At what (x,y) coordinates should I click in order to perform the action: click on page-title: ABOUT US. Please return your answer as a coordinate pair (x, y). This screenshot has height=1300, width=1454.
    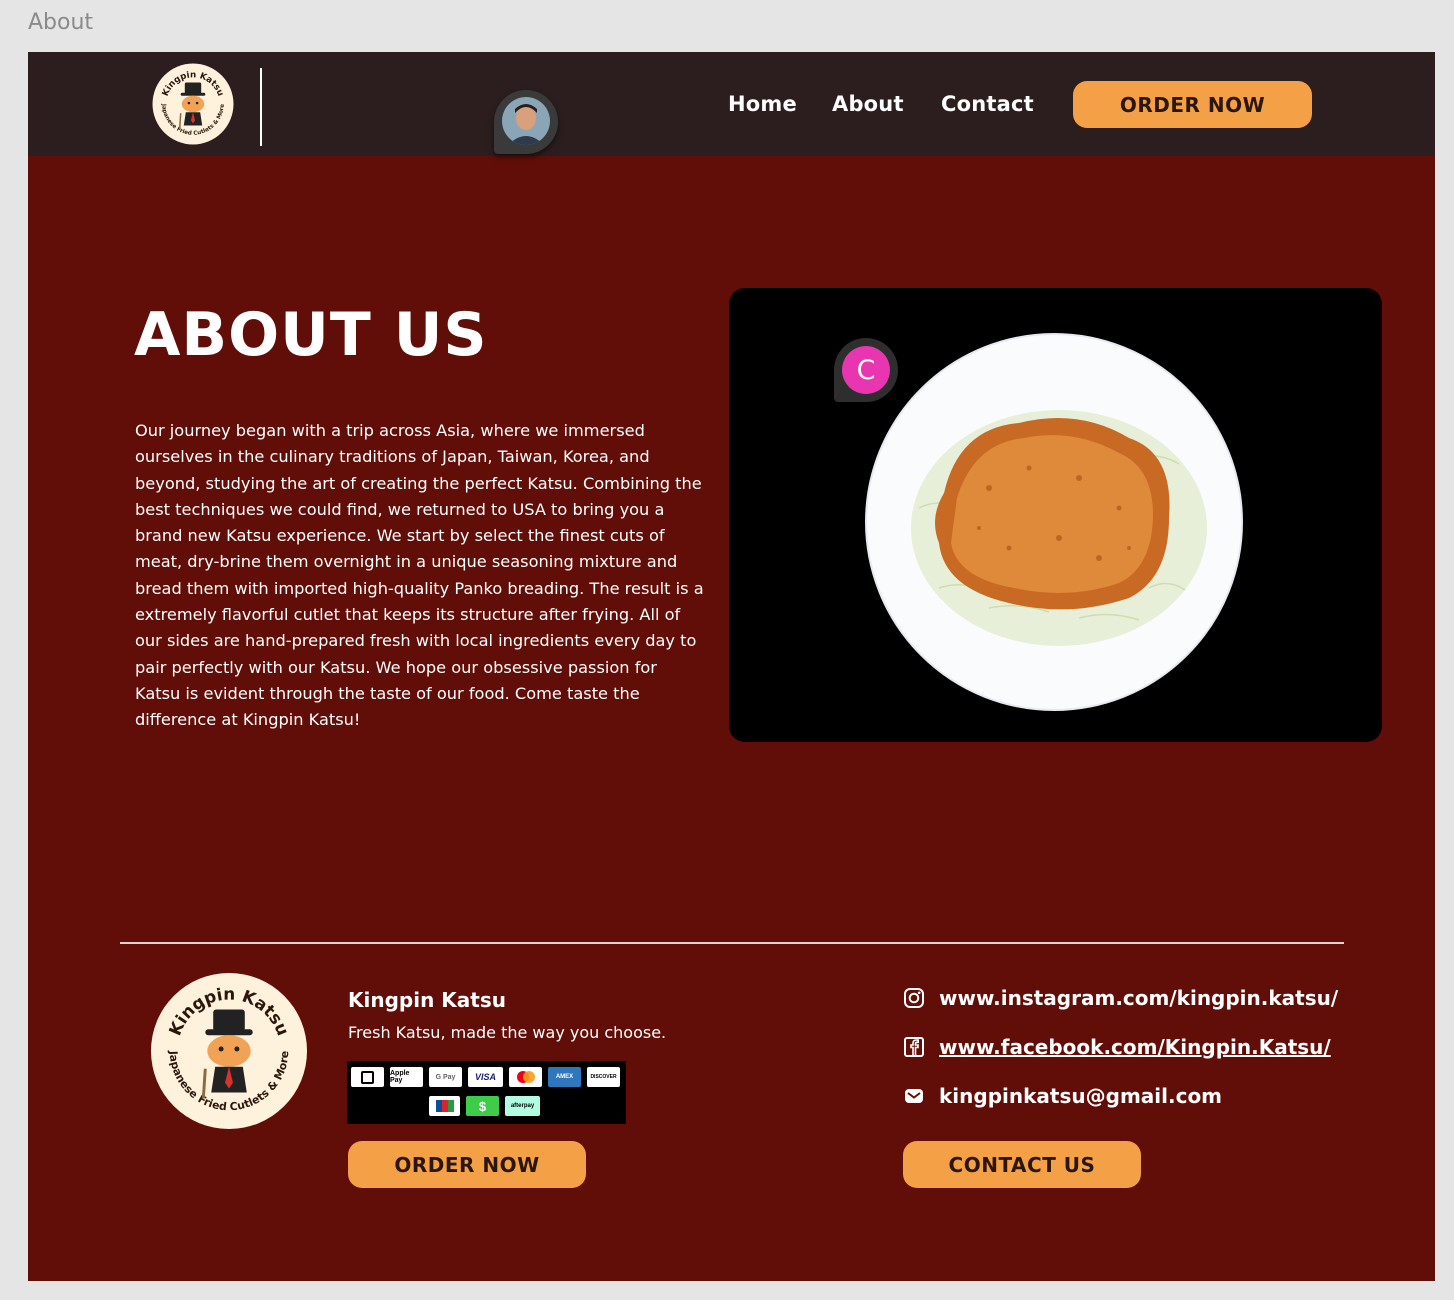
    Looking at the image, I should click on (311, 335).